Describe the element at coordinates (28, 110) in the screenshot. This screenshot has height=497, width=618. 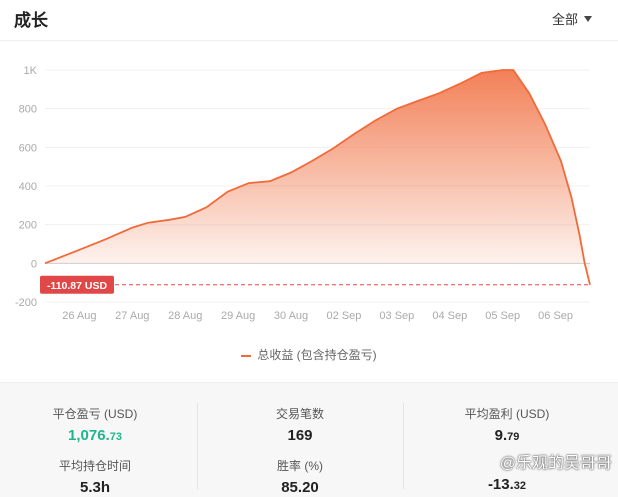
I see `y-tick-label: 800` at that location.